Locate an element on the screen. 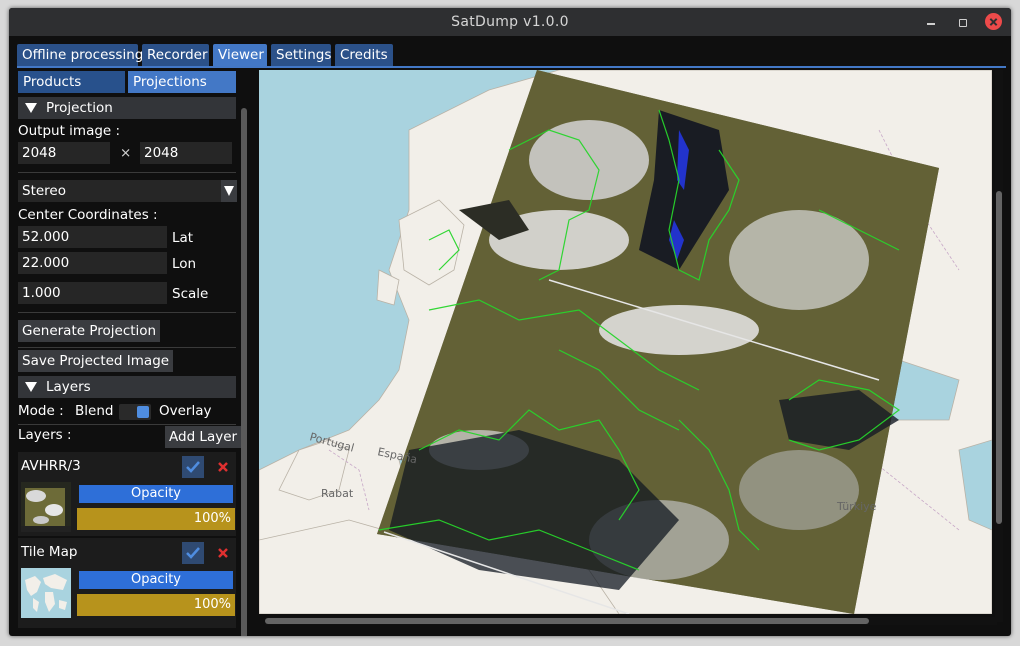 The height and width of the screenshot is (646, 1020). output-height-input: 2048 is located at coordinates (186, 153).